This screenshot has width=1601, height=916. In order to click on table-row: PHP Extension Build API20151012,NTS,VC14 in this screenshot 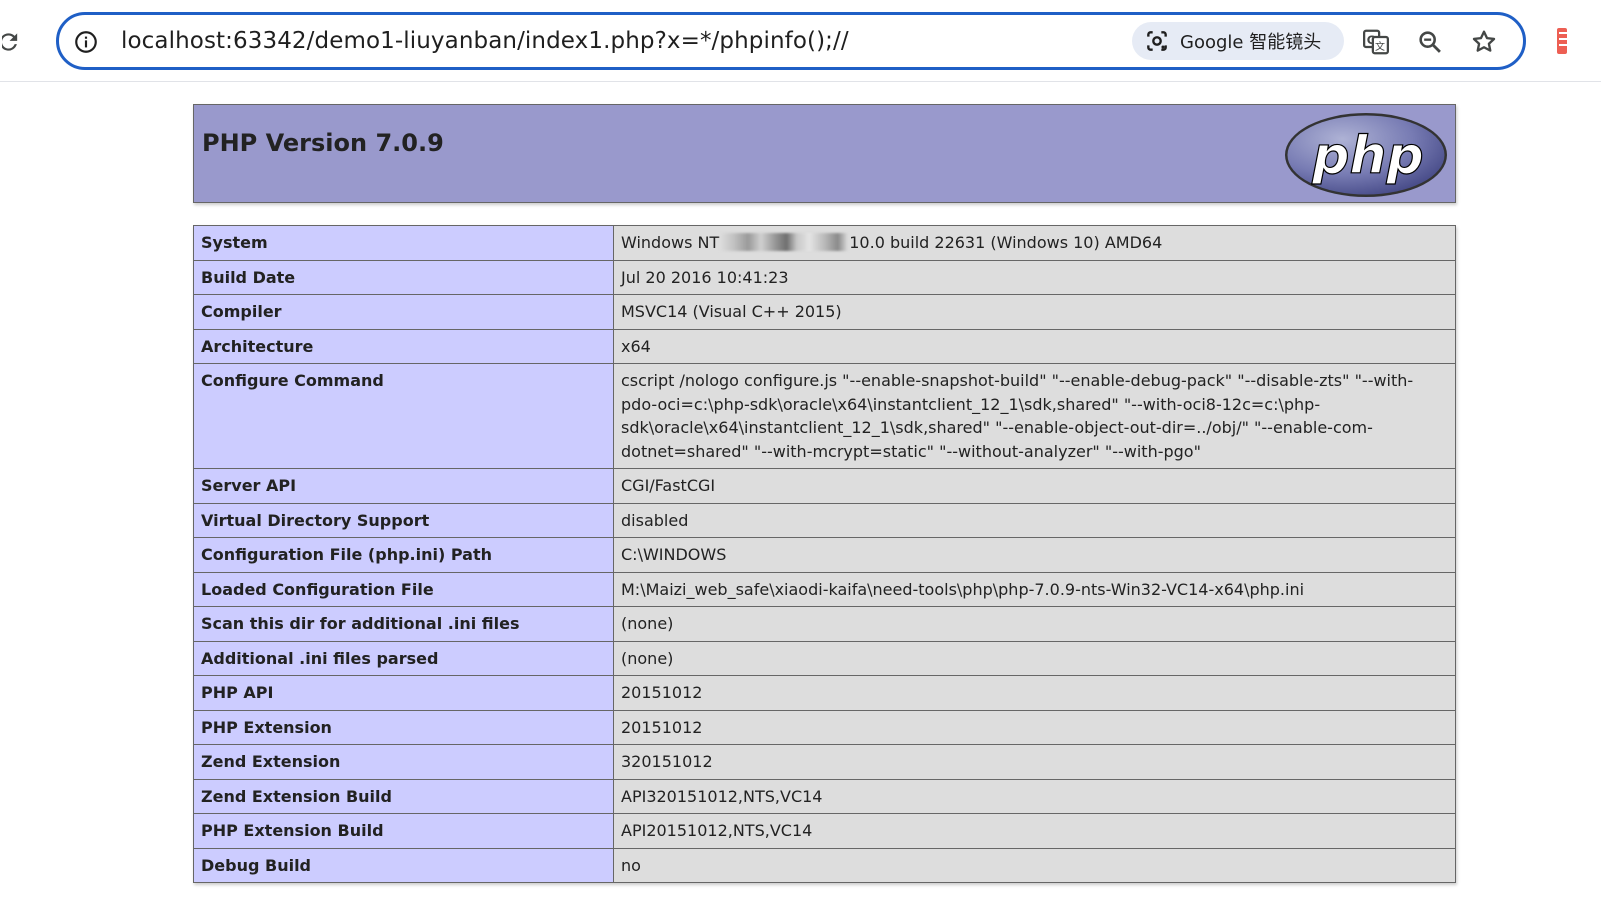, I will do `click(824, 831)`.